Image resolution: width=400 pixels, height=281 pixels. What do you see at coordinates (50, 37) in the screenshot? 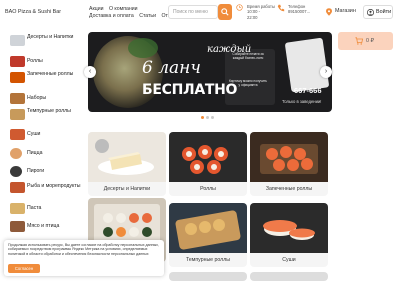
I see `sidebar-item-label: Десерты и Напитки` at bounding box center [50, 37].